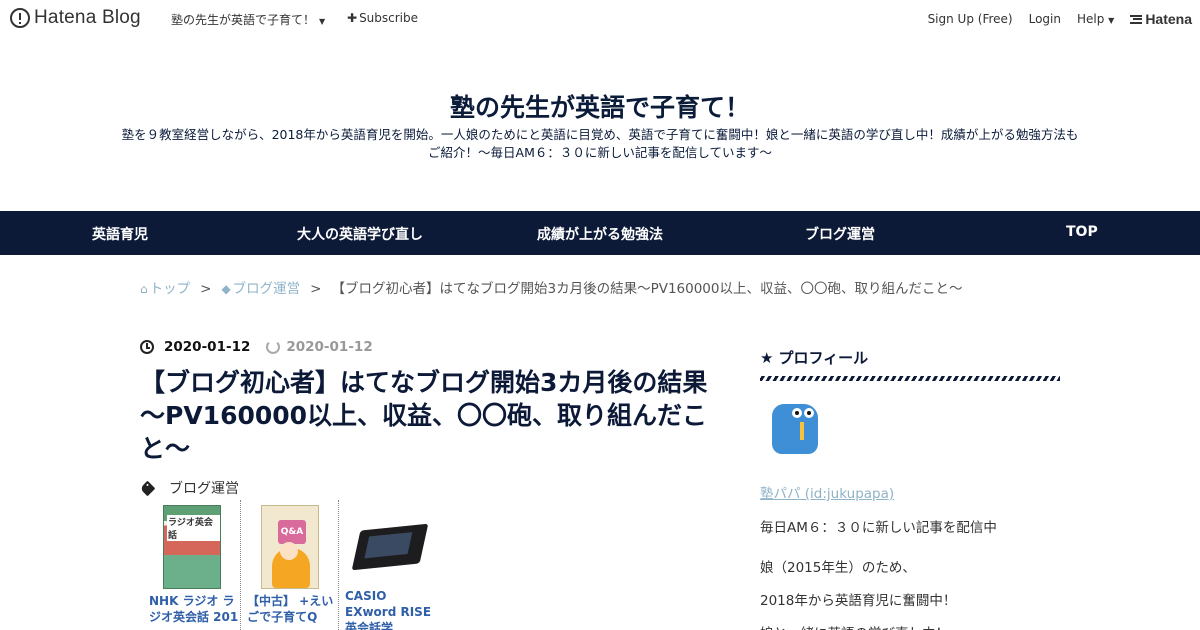 The image size is (1200, 630). What do you see at coordinates (144, 289) in the screenshot?
I see `home-icon: ⌂` at bounding box center [144, 289].